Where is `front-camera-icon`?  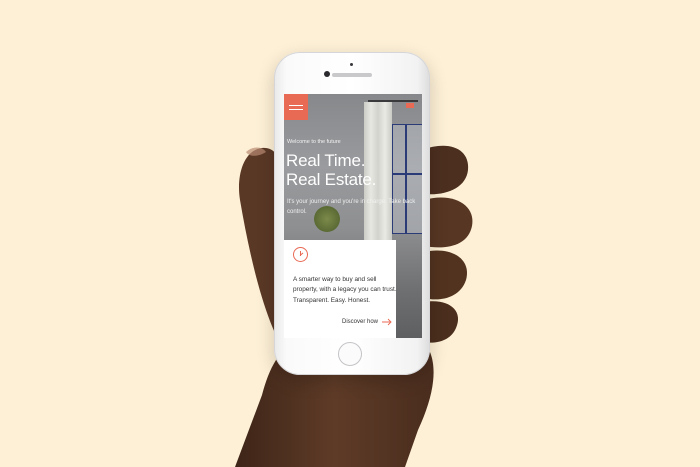
front-camera-icon is located at coordinates (327, 74).